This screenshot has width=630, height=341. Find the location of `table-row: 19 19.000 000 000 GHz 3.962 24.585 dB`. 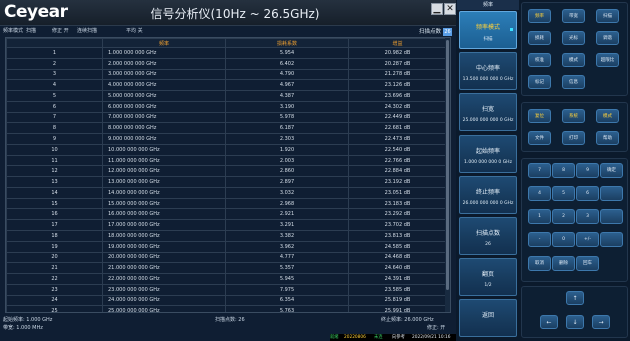

table-row: 19 19.000 000 000 GHz 3.962 24.585 dB is located at coordinates (226, 246).